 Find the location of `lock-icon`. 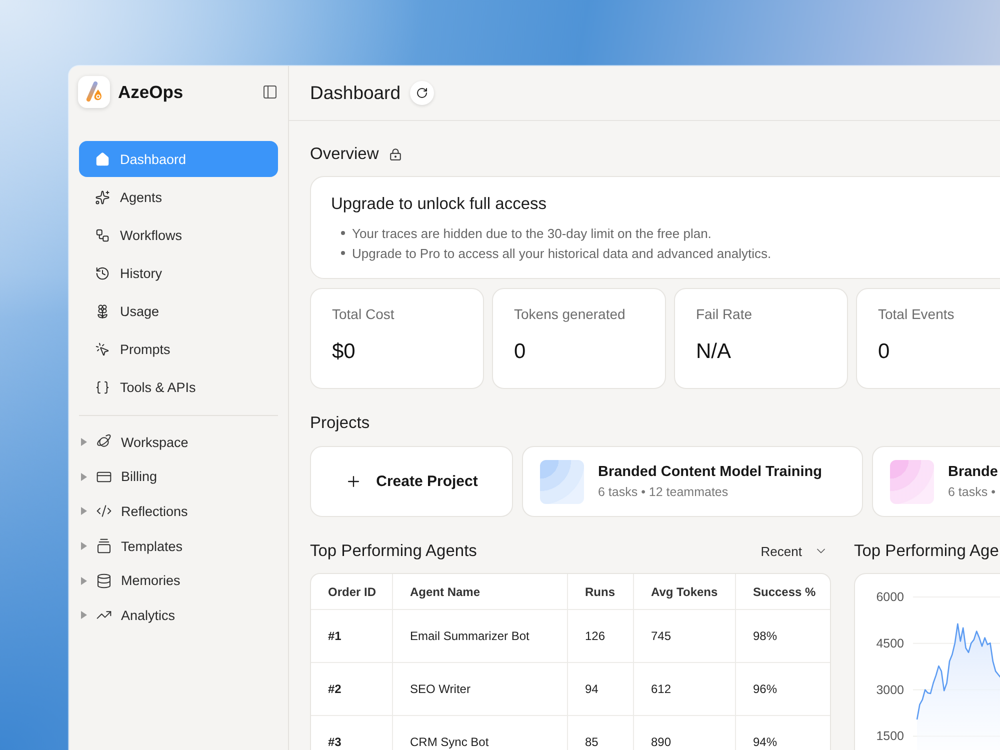

lock-icon is located at coordinates (395, 154).